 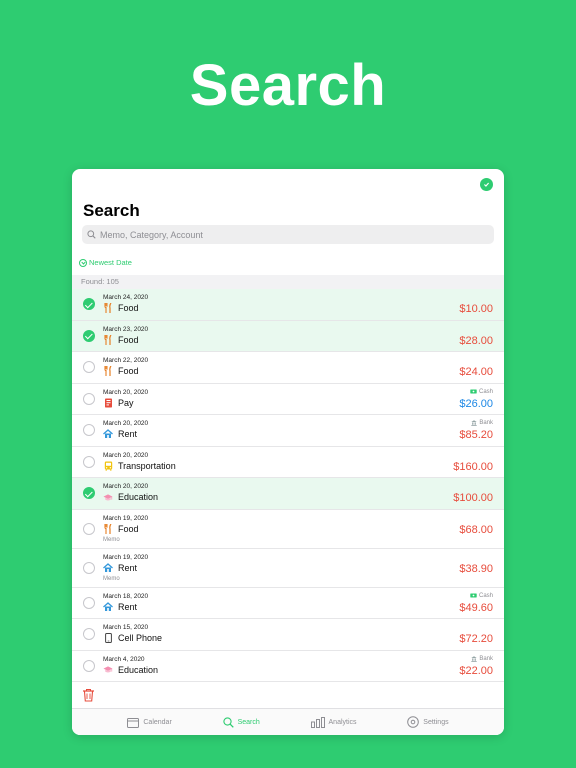 I want to click on transaction-row: March 20, 2020 Education $100.00, so click(x=288, y=494).